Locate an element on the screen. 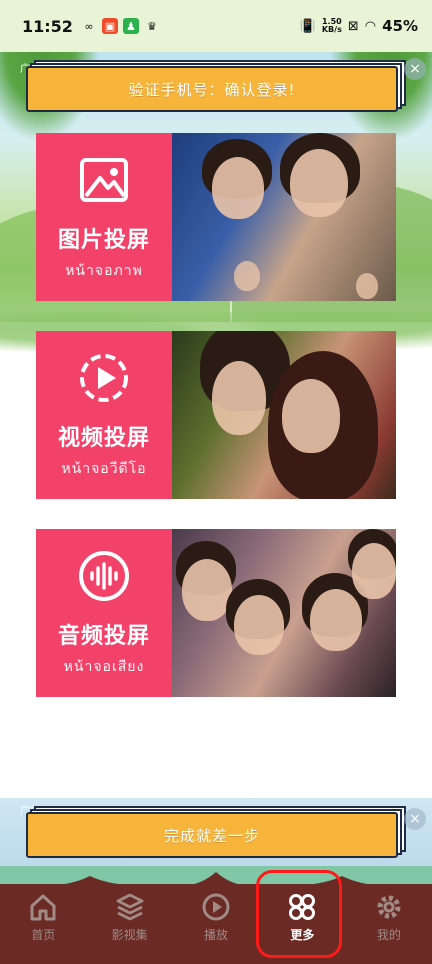  card-title: 视频投屏 is located at coordinates (103, 438).